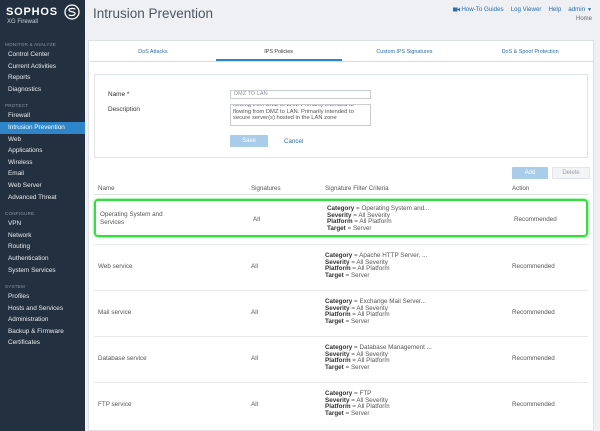 Image resolution: width=600 pixels, height=431 pixels. I want to click on sidebar-item-firewall: Firewall, so click(42, 116).